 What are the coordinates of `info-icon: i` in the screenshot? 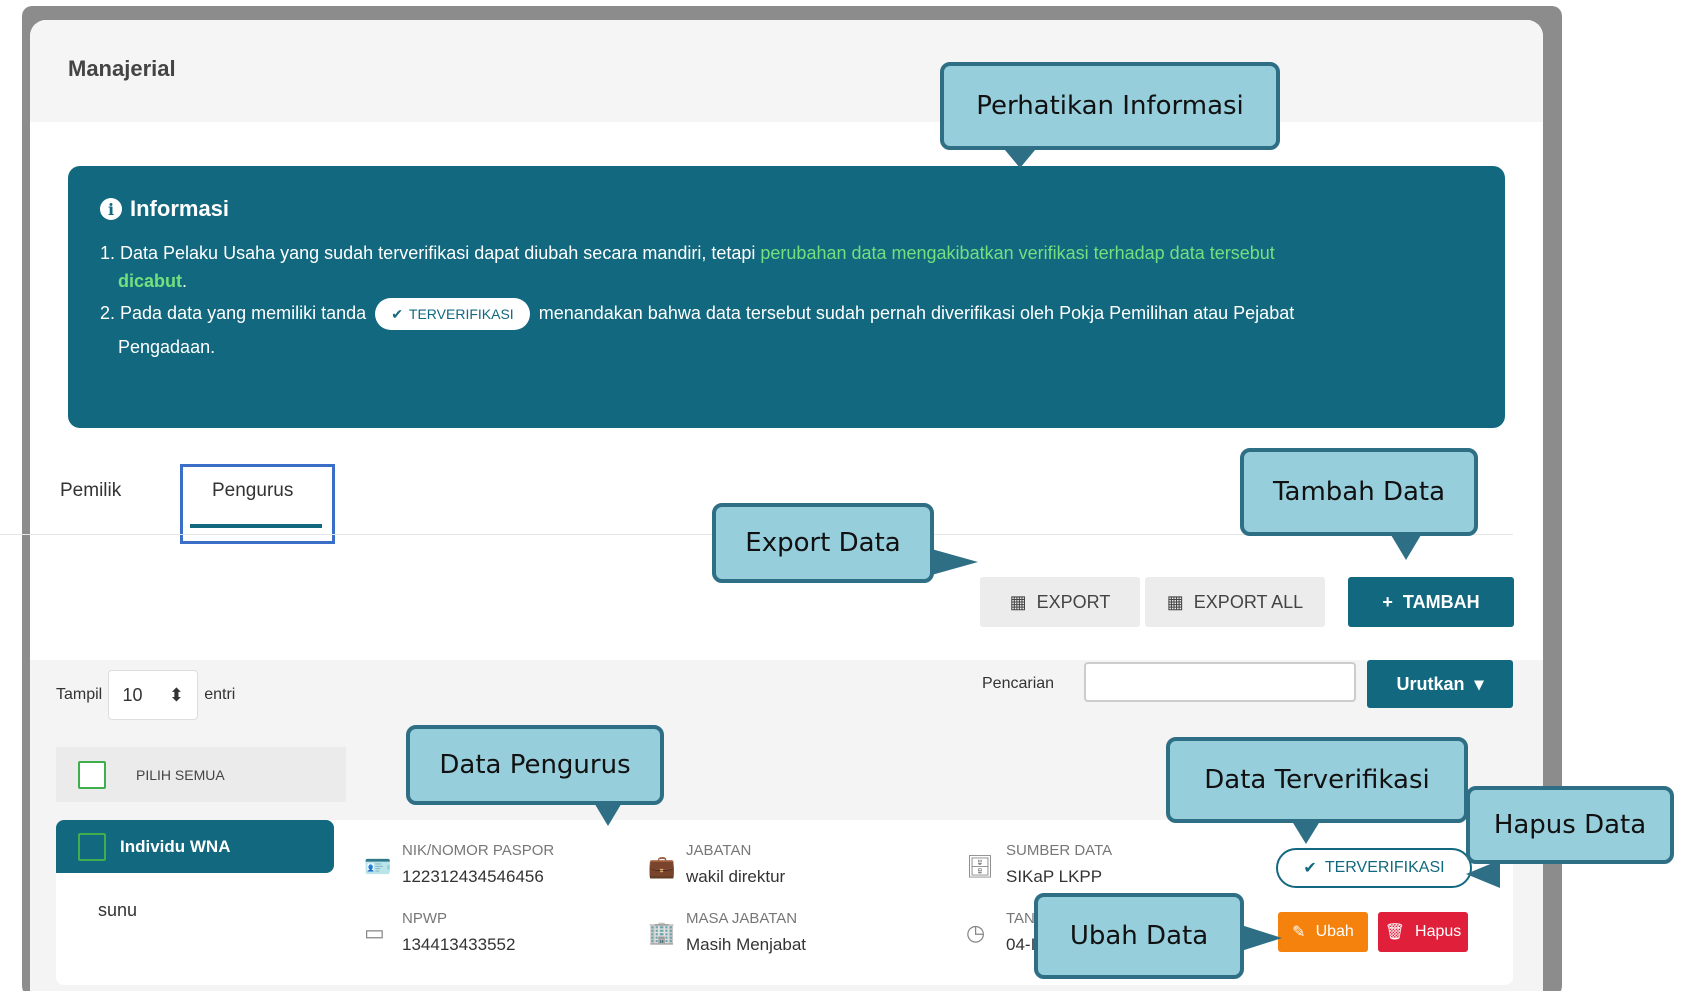 It's located at (111, 209).